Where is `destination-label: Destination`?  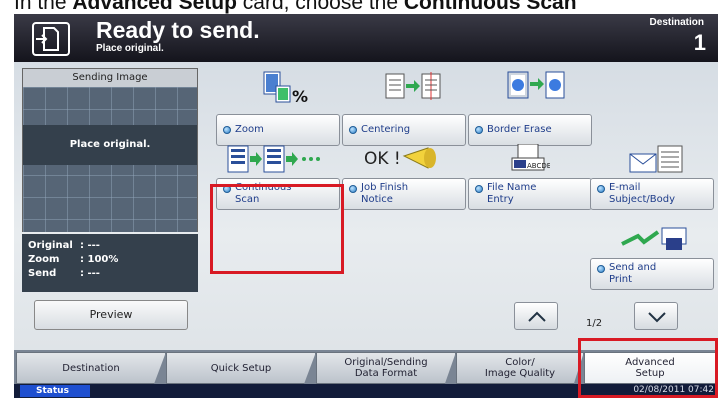 destination-label: Destination is located at coordinates (676, 22).